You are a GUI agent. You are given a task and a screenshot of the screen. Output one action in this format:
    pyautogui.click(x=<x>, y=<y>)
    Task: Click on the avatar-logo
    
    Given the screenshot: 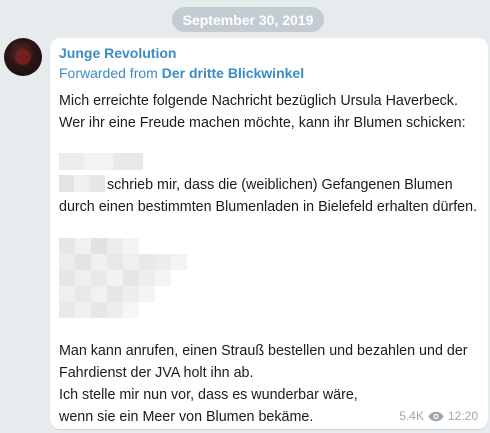 What is the action you would take?
    pyautogui.click(x=23, y=57)
    